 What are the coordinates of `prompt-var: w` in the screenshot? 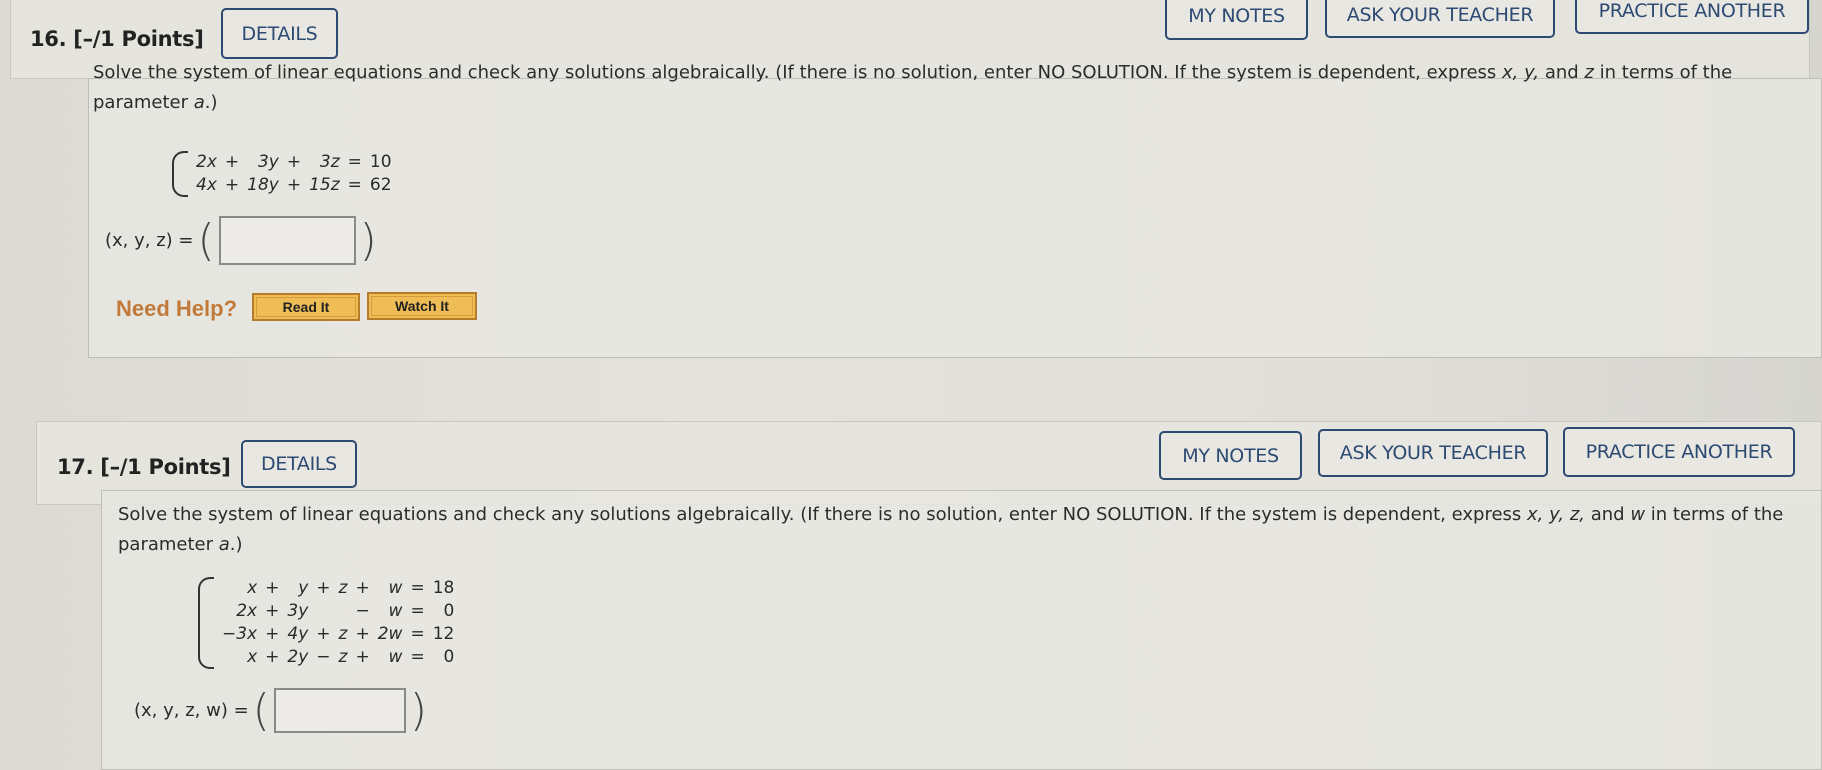 It's located at (1638, 514).